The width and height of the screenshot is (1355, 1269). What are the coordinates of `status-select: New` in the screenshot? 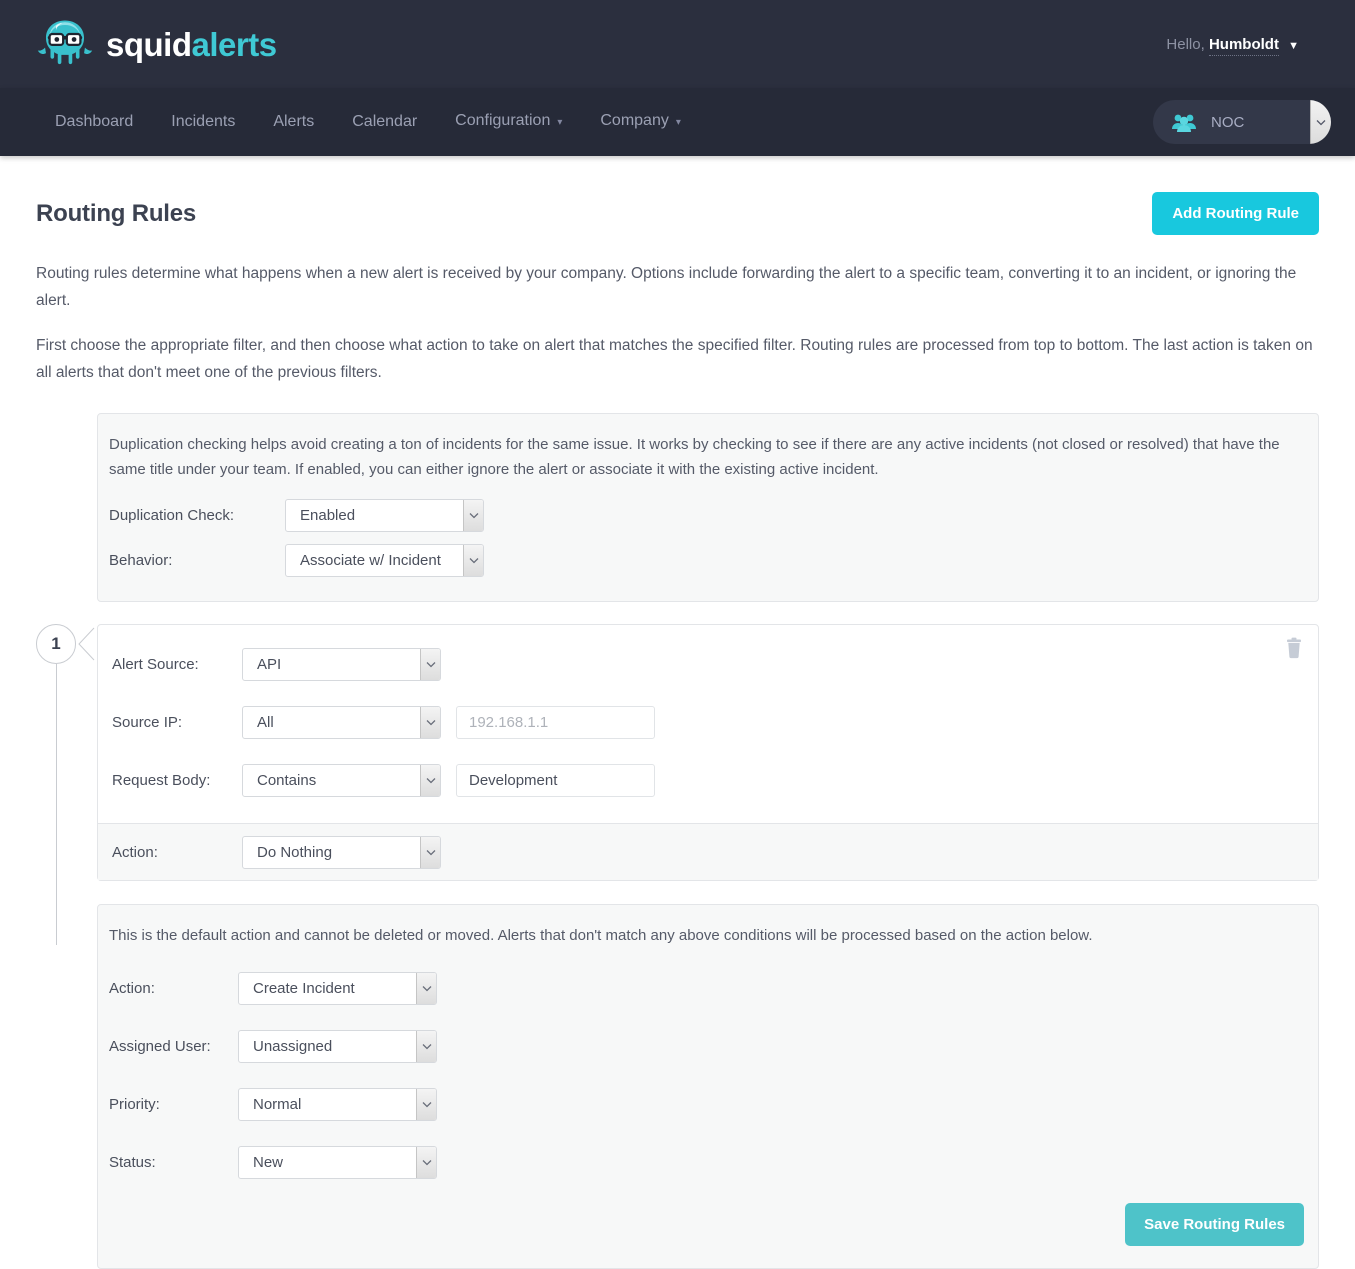 It's located at (337, 1162).